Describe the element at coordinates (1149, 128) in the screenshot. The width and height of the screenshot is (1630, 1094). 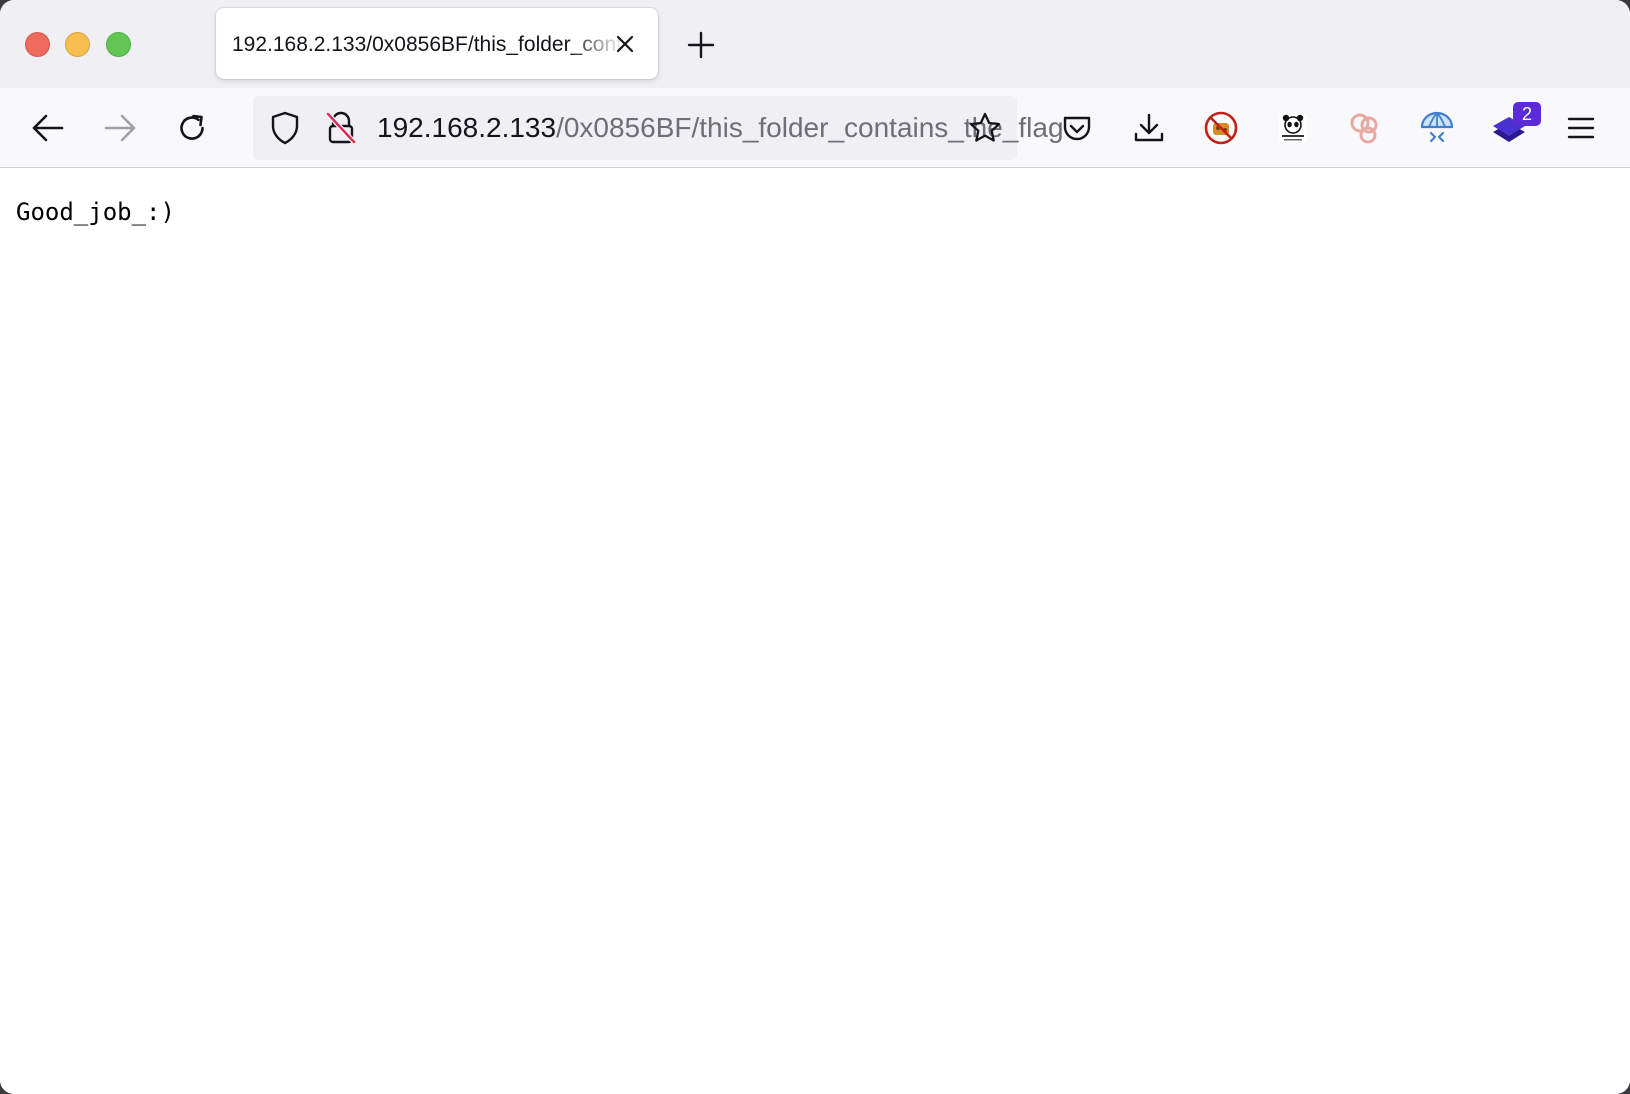
I see `download-icon` at that location.